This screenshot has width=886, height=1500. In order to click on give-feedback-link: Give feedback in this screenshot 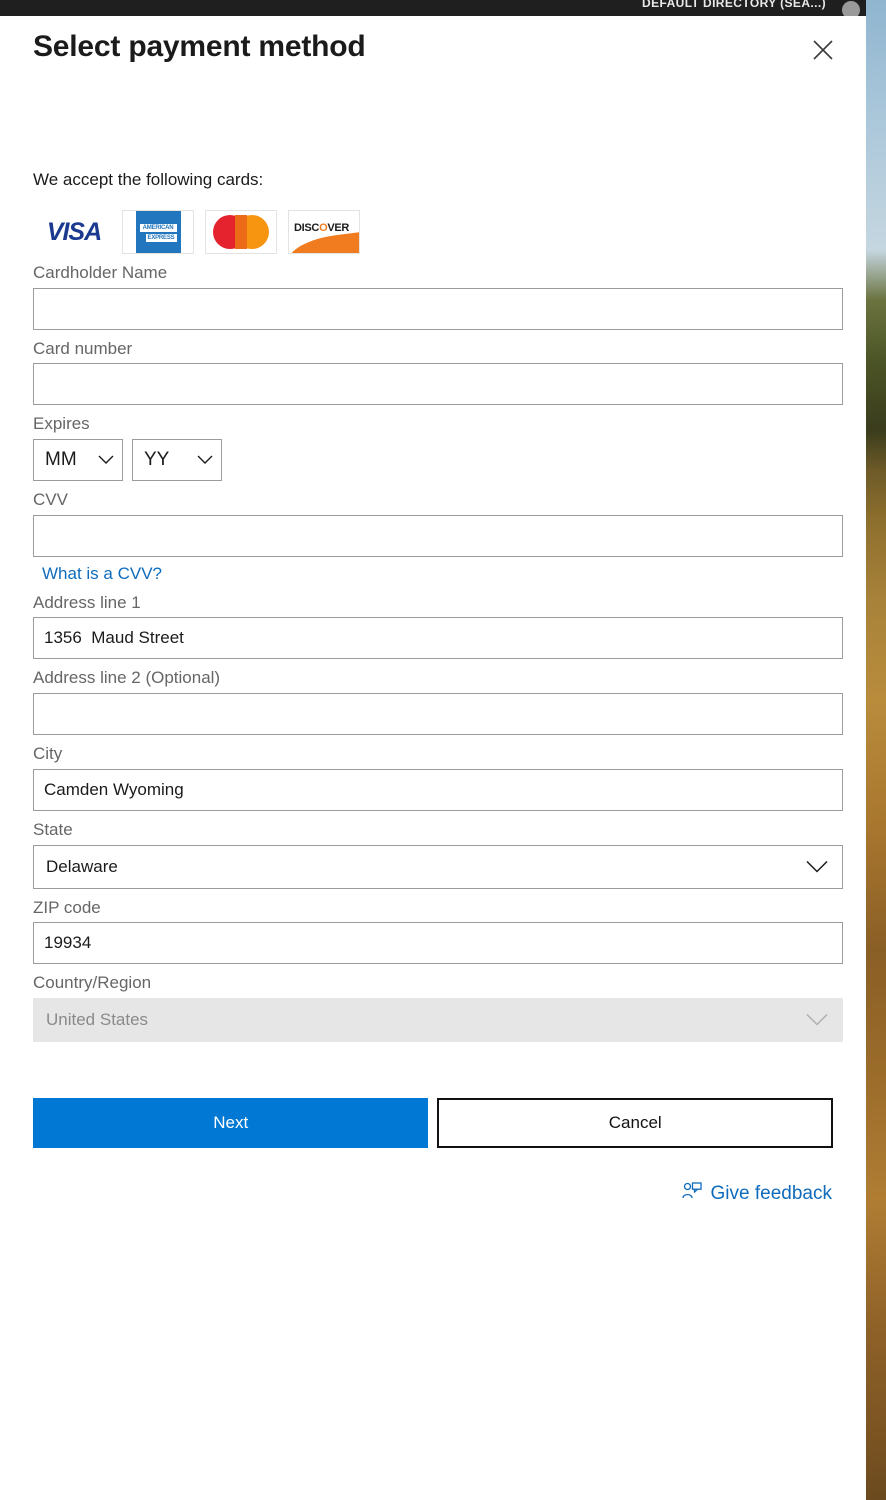, I will do `click(756, 1194)`.